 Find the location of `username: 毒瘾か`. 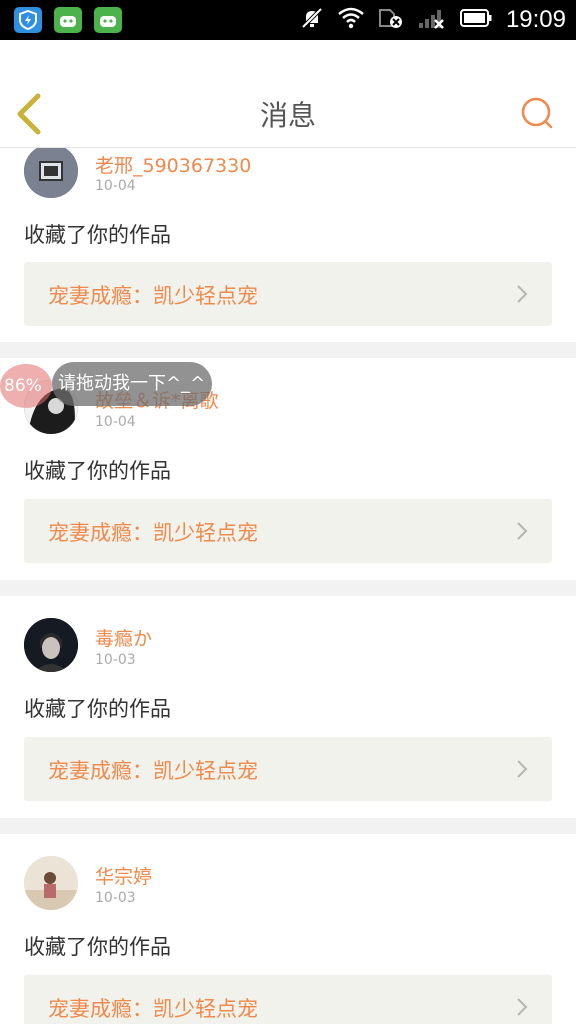

username: 毒瘾か is located at coordinates (123, 637).